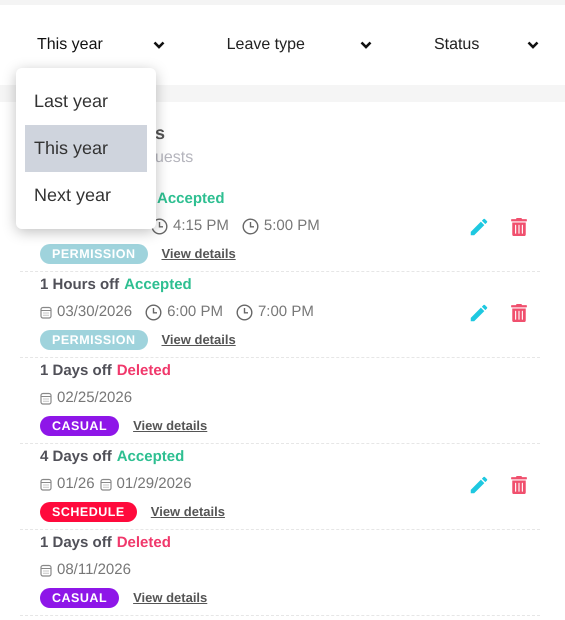 The image size is (565, 620). I want to click on leave-date: 01/29/2026, so click(154, 484).